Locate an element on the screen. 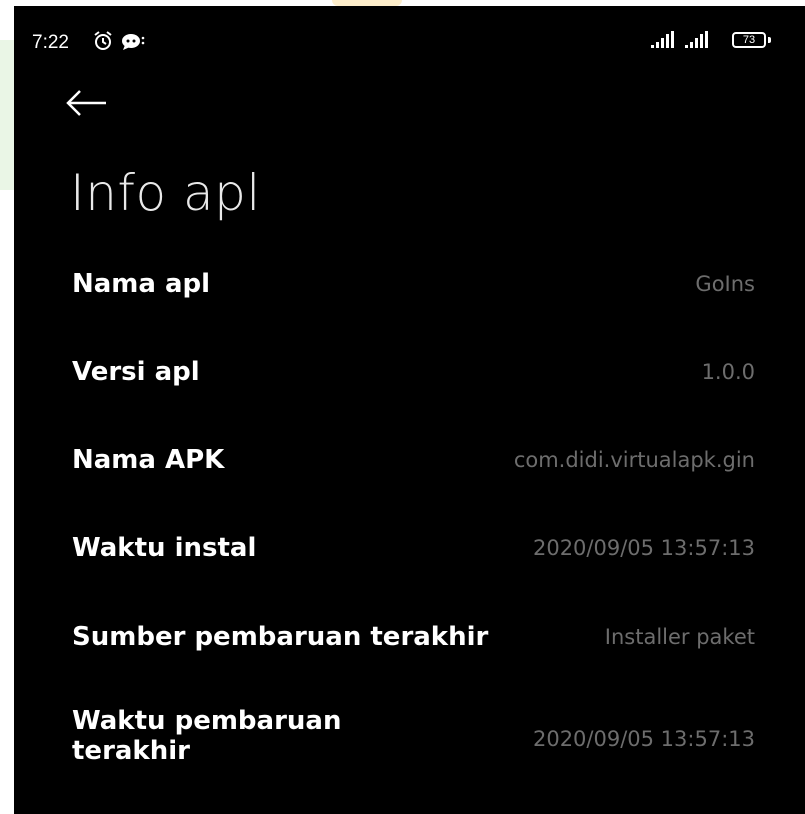 This screenshot has width=805, height=814. info-row-install-time: Waktu instal 2020/09/05 13:57:13 is located at coordinates (409, 550).